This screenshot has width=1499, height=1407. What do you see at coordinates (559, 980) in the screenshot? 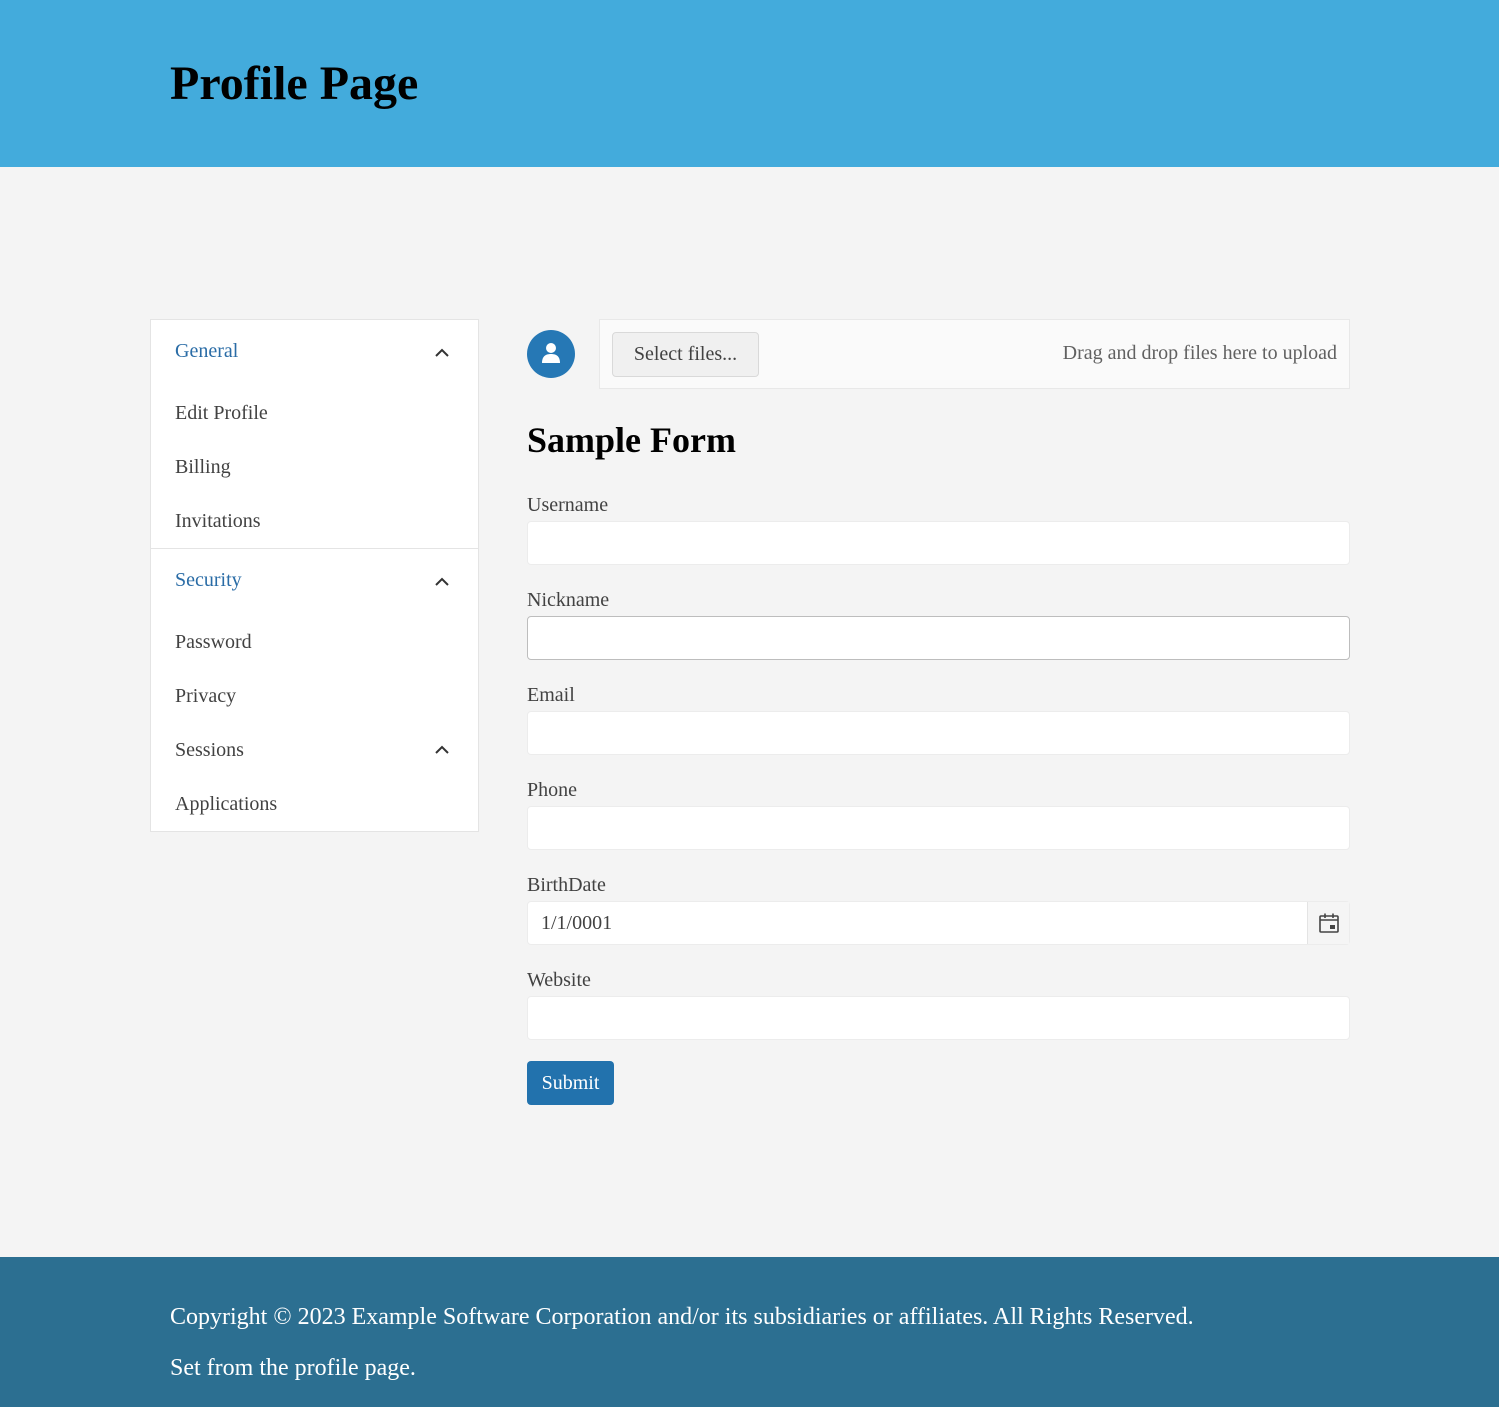
I see `website-label: Website` at bounding box center [559, 980].